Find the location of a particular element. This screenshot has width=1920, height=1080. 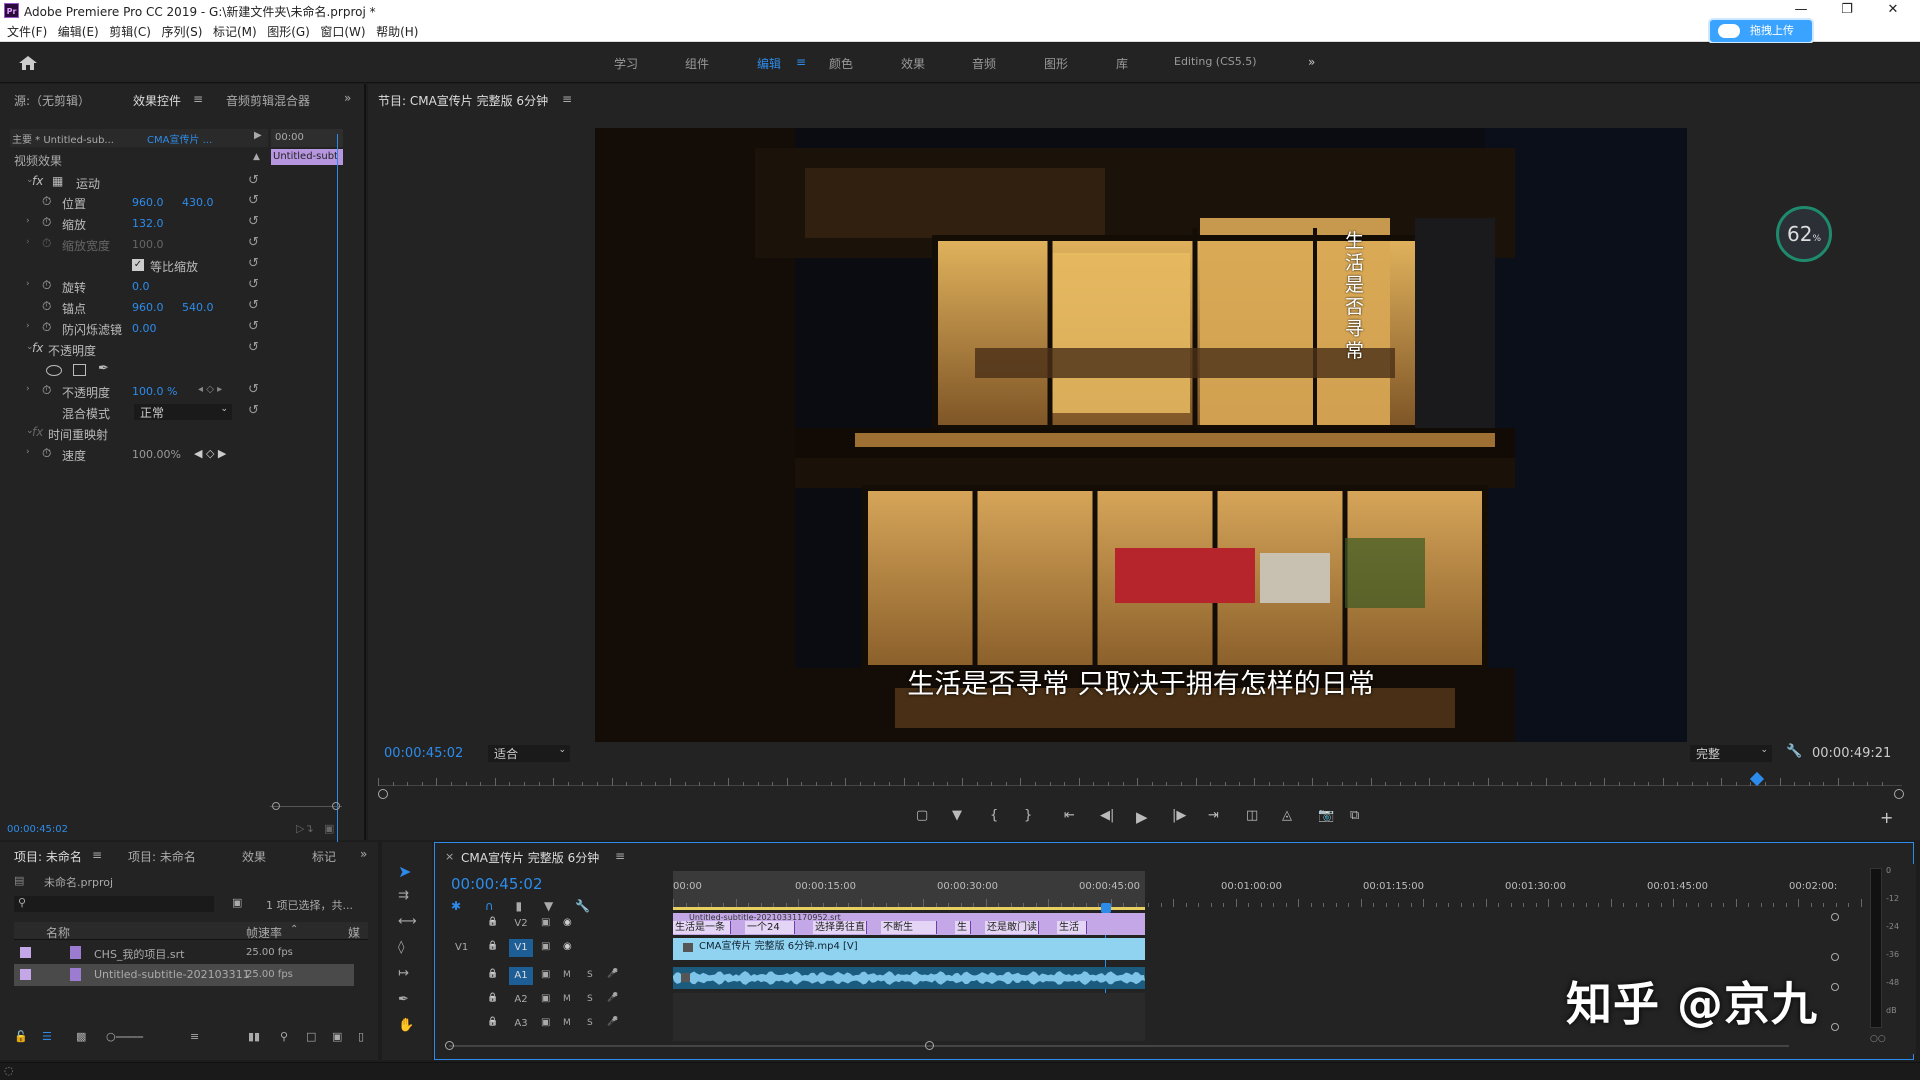

workspace-assembly: 组件 is located at coordinates (697, 63).